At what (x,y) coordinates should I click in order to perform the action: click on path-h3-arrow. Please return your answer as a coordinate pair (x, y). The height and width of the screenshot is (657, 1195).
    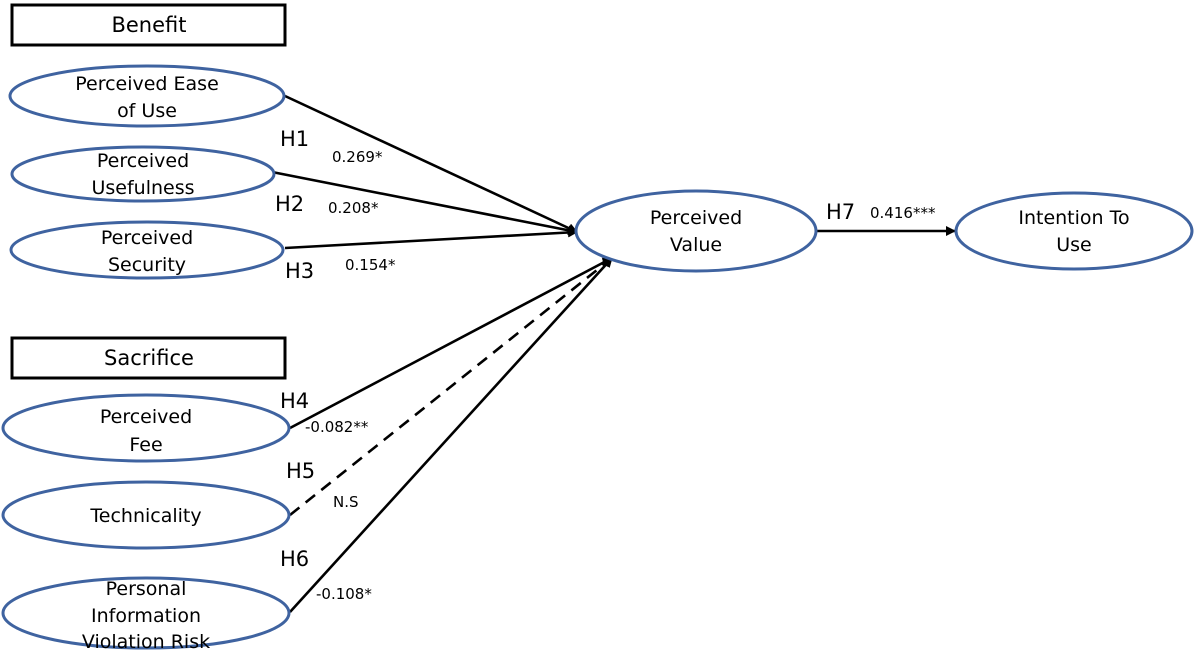
    Looking at the image, I should click on (431, 238).